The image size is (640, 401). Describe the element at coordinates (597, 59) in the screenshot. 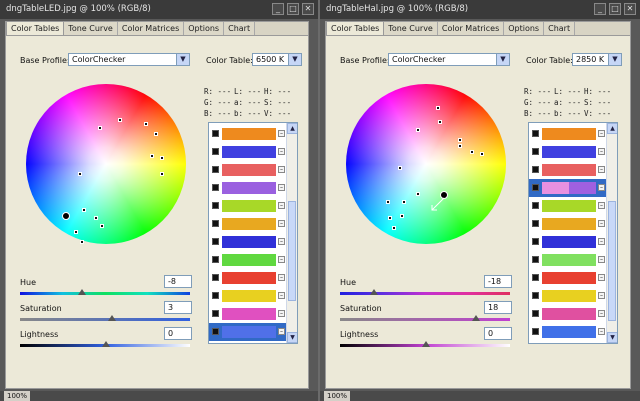

I see `color-table-select: 2850 K ▼` at that location.